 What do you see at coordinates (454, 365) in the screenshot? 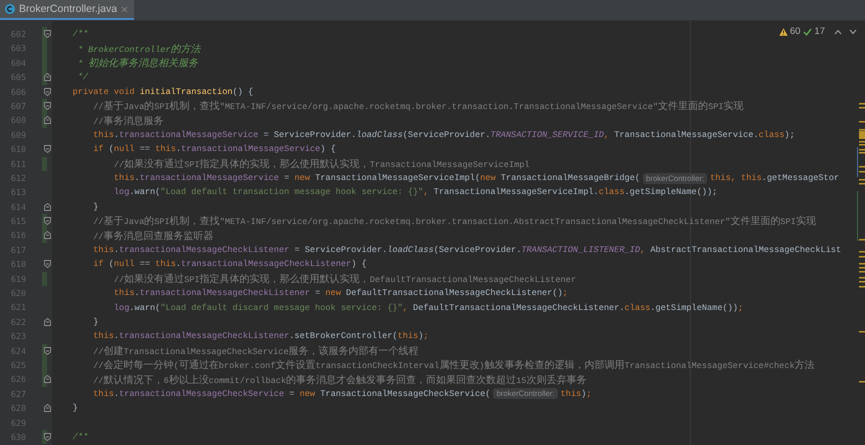
I see `code-comment: //会定时每一分钟(可通过在broker.conf文件设置transactionCheckInterval属性更改)触发事务检查的逻辑，内部调用TransactionalMessageService#check方法` at bounding box center [454, 365].